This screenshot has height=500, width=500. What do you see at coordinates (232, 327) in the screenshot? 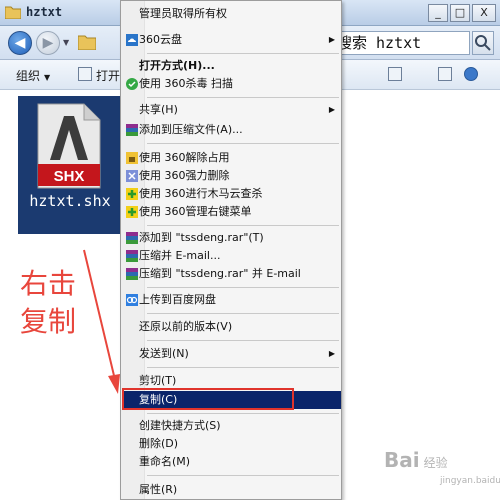
I see `menu-item-restore-versions: 还原以前的版本(V)` at bounding box center [232, 327].